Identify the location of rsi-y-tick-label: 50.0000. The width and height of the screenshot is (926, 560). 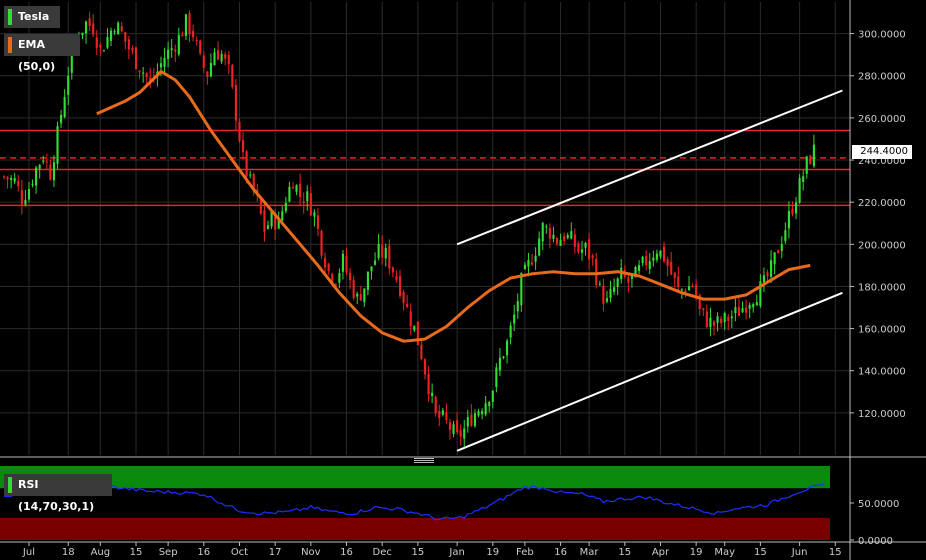
(878, 504).